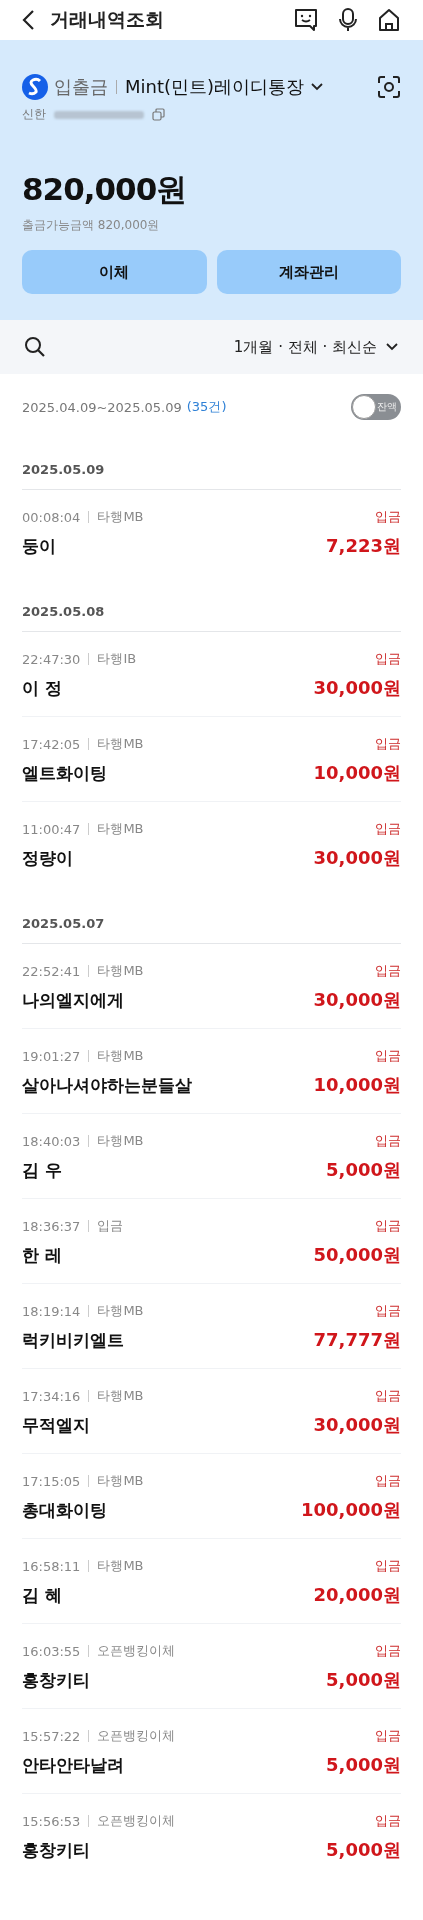  I want to click on result-count: (35건), so click(206, 407).